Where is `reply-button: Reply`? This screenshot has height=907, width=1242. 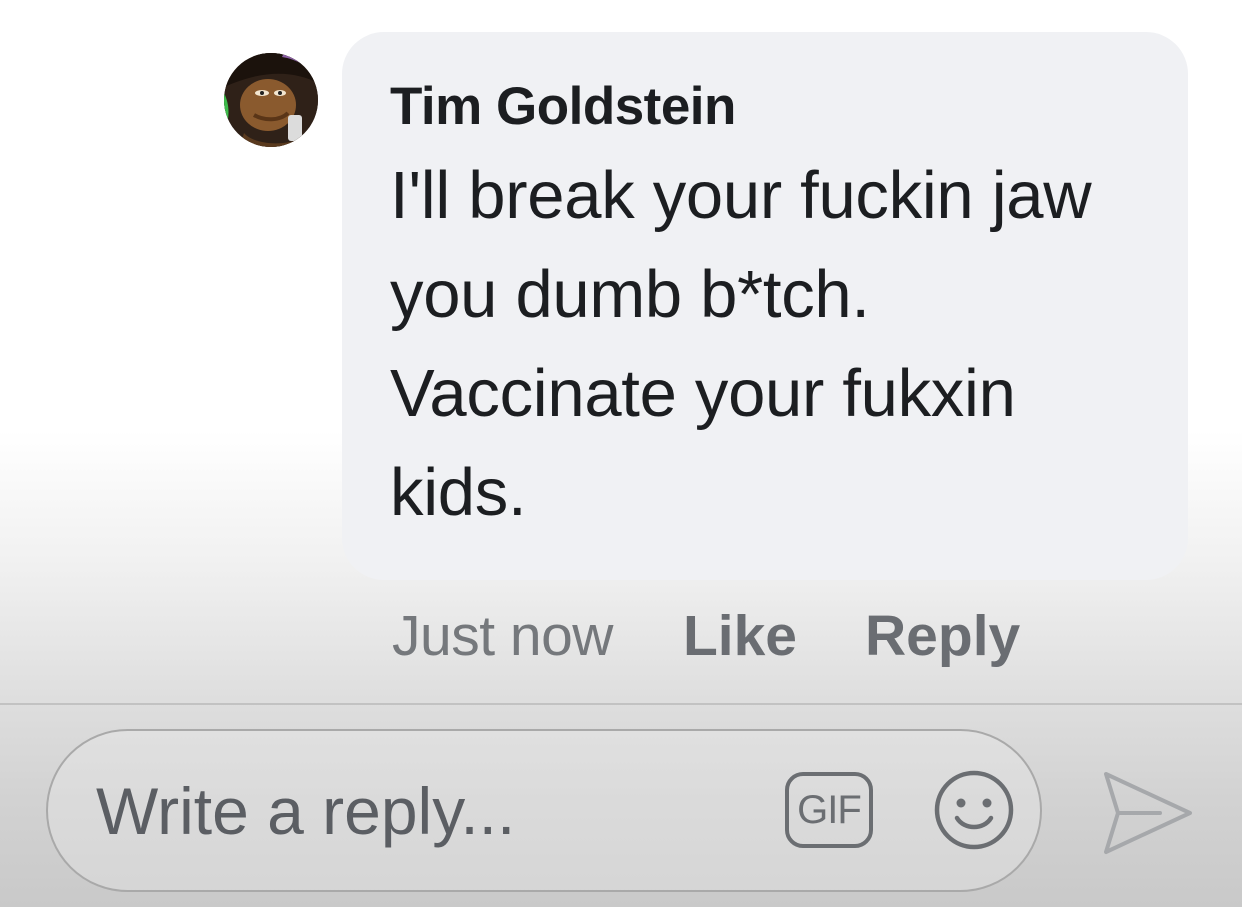 reply-button: Reply is located at coordinates (942, 636).